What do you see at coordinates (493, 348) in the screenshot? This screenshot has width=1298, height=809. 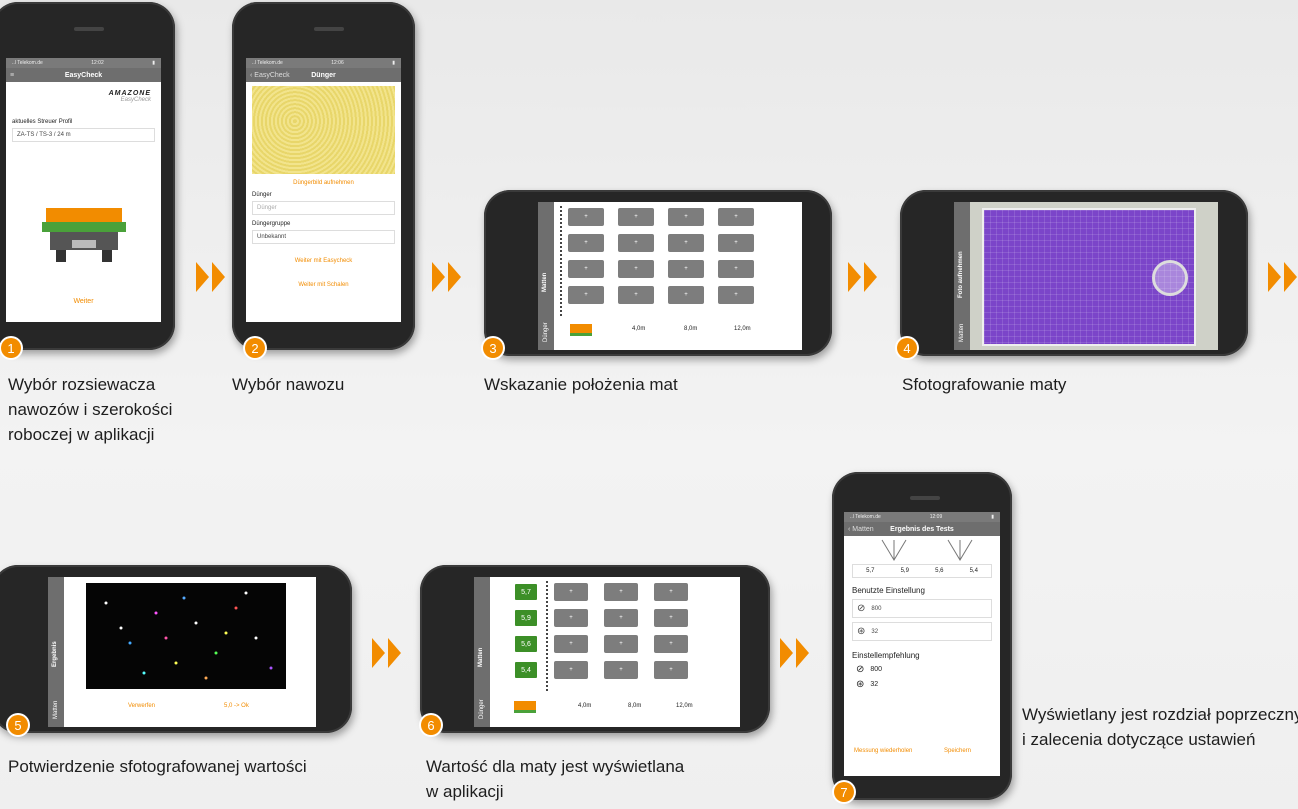 I see `step-badge-3: 3` at bounding box center [493, 348].